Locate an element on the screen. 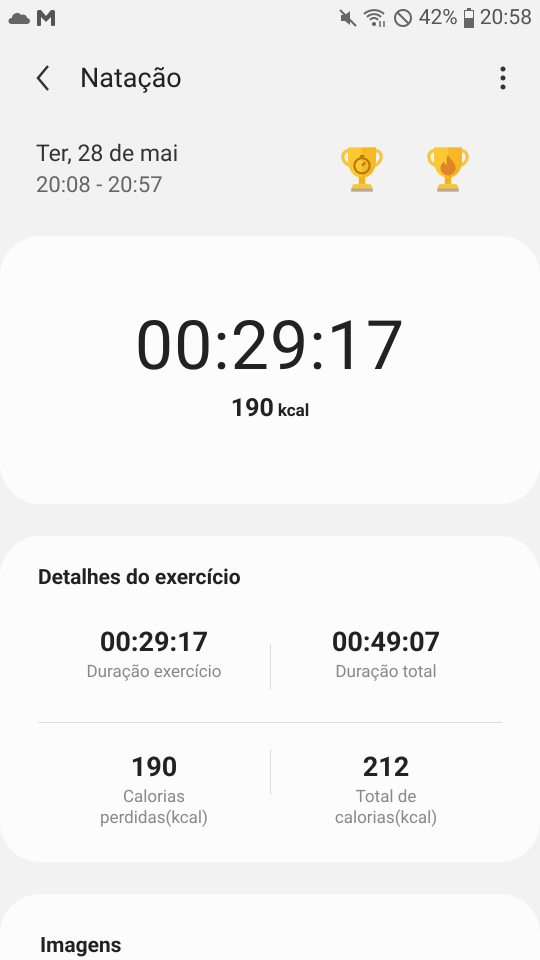  stat-value: 00:49:07 is located at coordinates (386, 642).